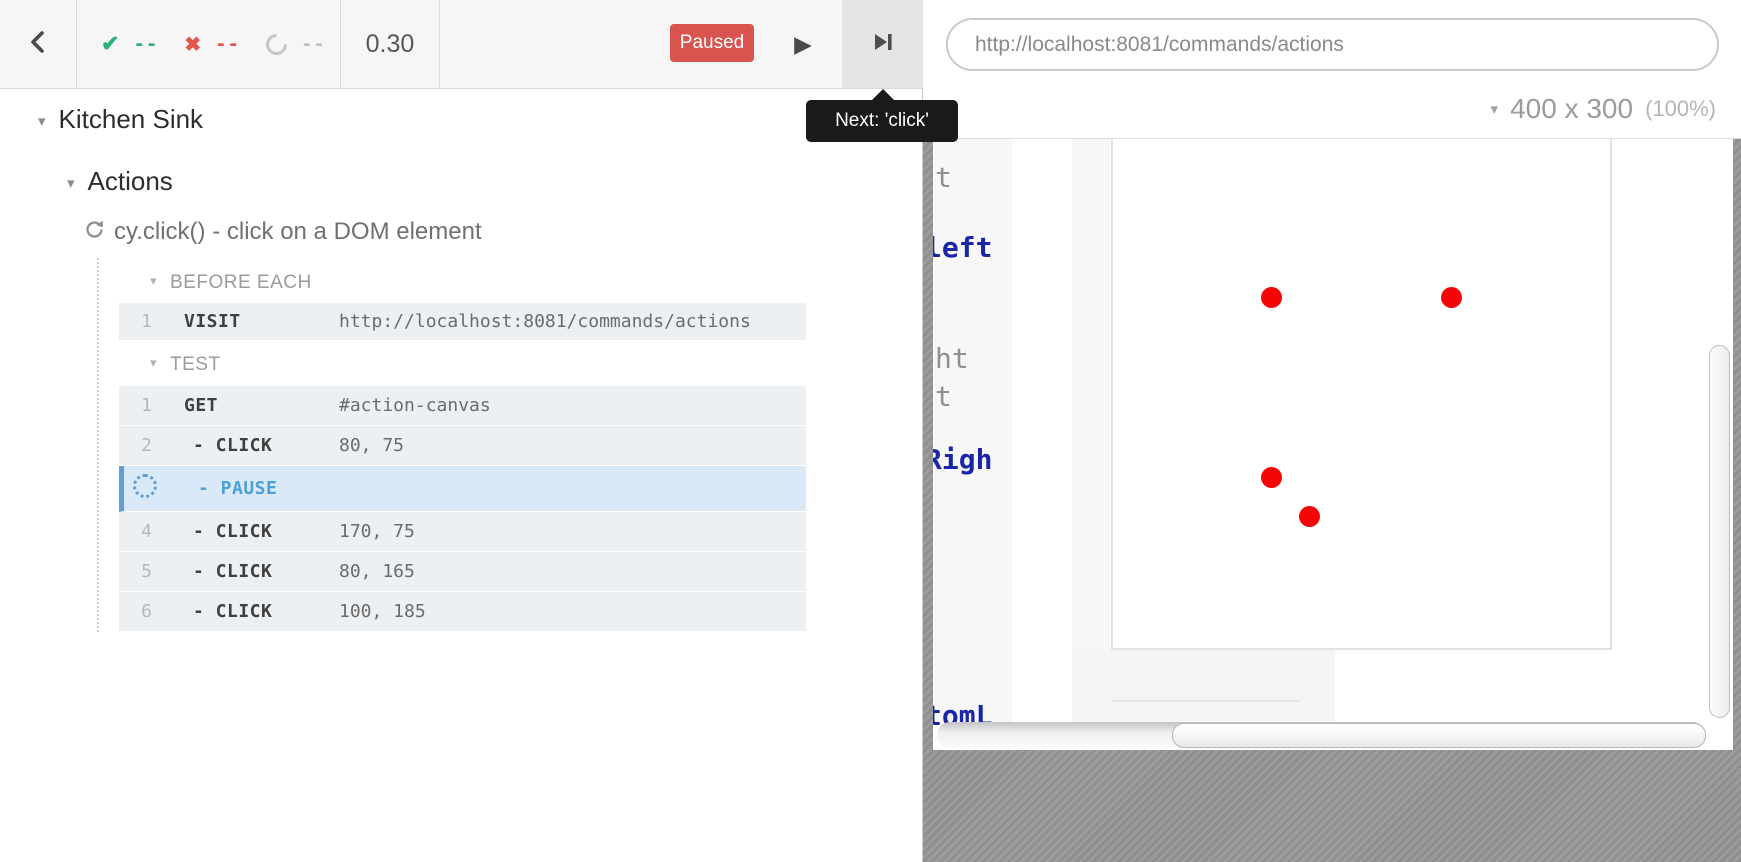 This screenshot has height=862, width=1741. Describe the element at coordinates (377, 531) in the screenshot. I see `command-message: 170, 75` at that location.